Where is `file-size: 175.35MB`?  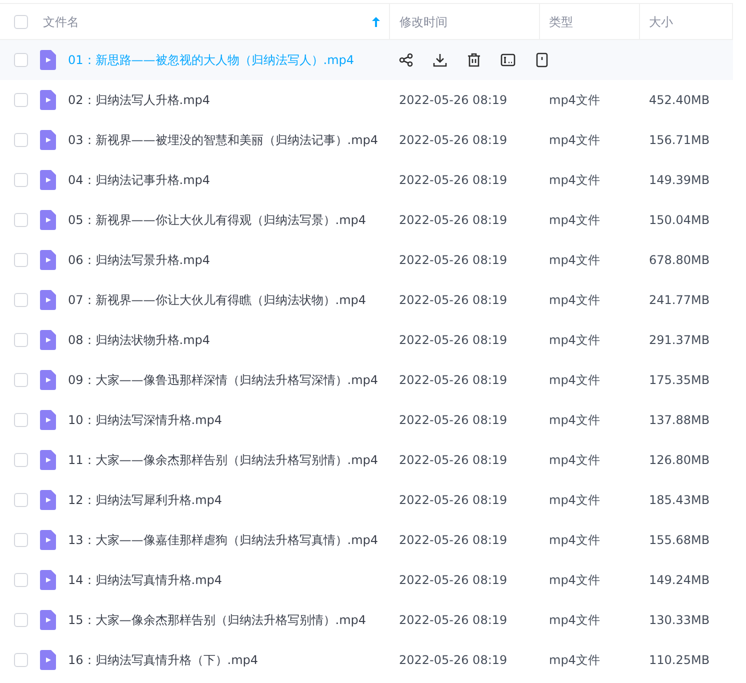
file-size: 175.35MB is located at coordinates (679, 380).